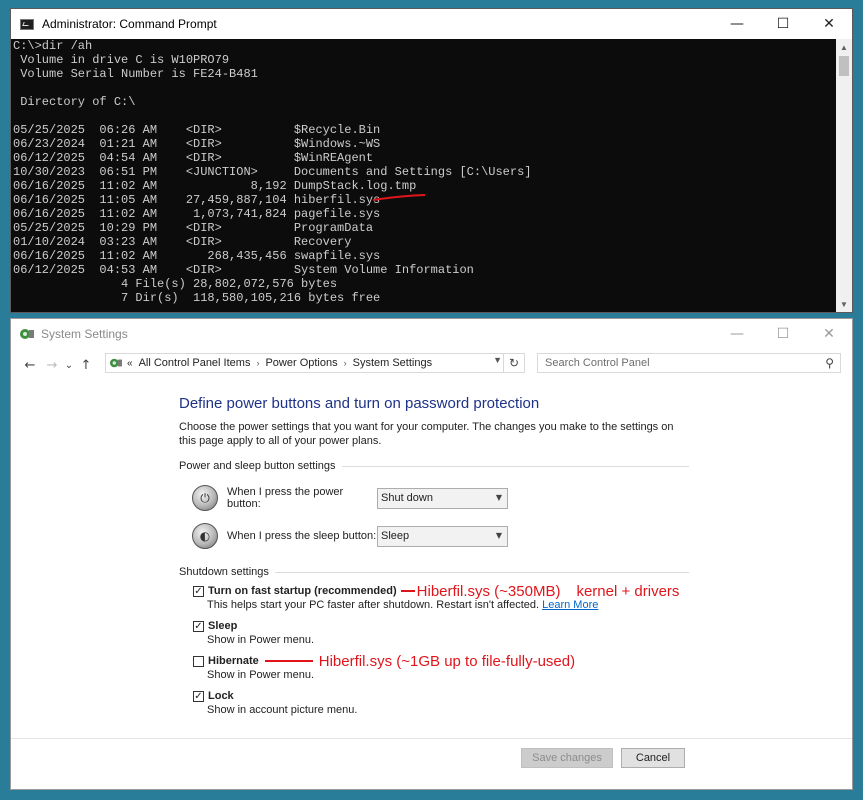  I want to click on power-button-icon: ⏻, so click(205, 498).